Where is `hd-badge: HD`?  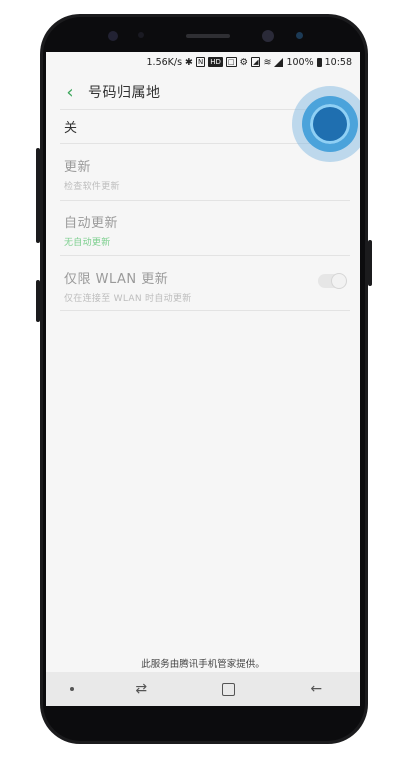
hd-badge: HD is located at coordinates (215, 62).